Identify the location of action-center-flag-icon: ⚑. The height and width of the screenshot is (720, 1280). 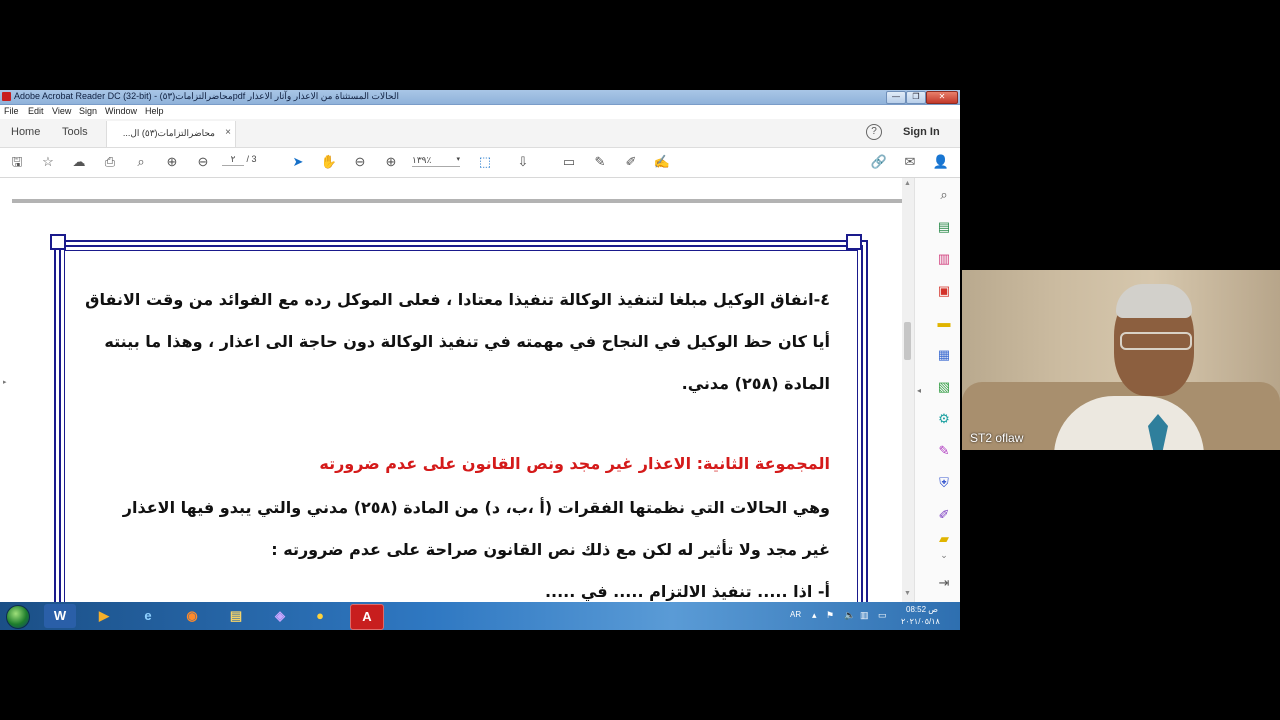
(830, 615).